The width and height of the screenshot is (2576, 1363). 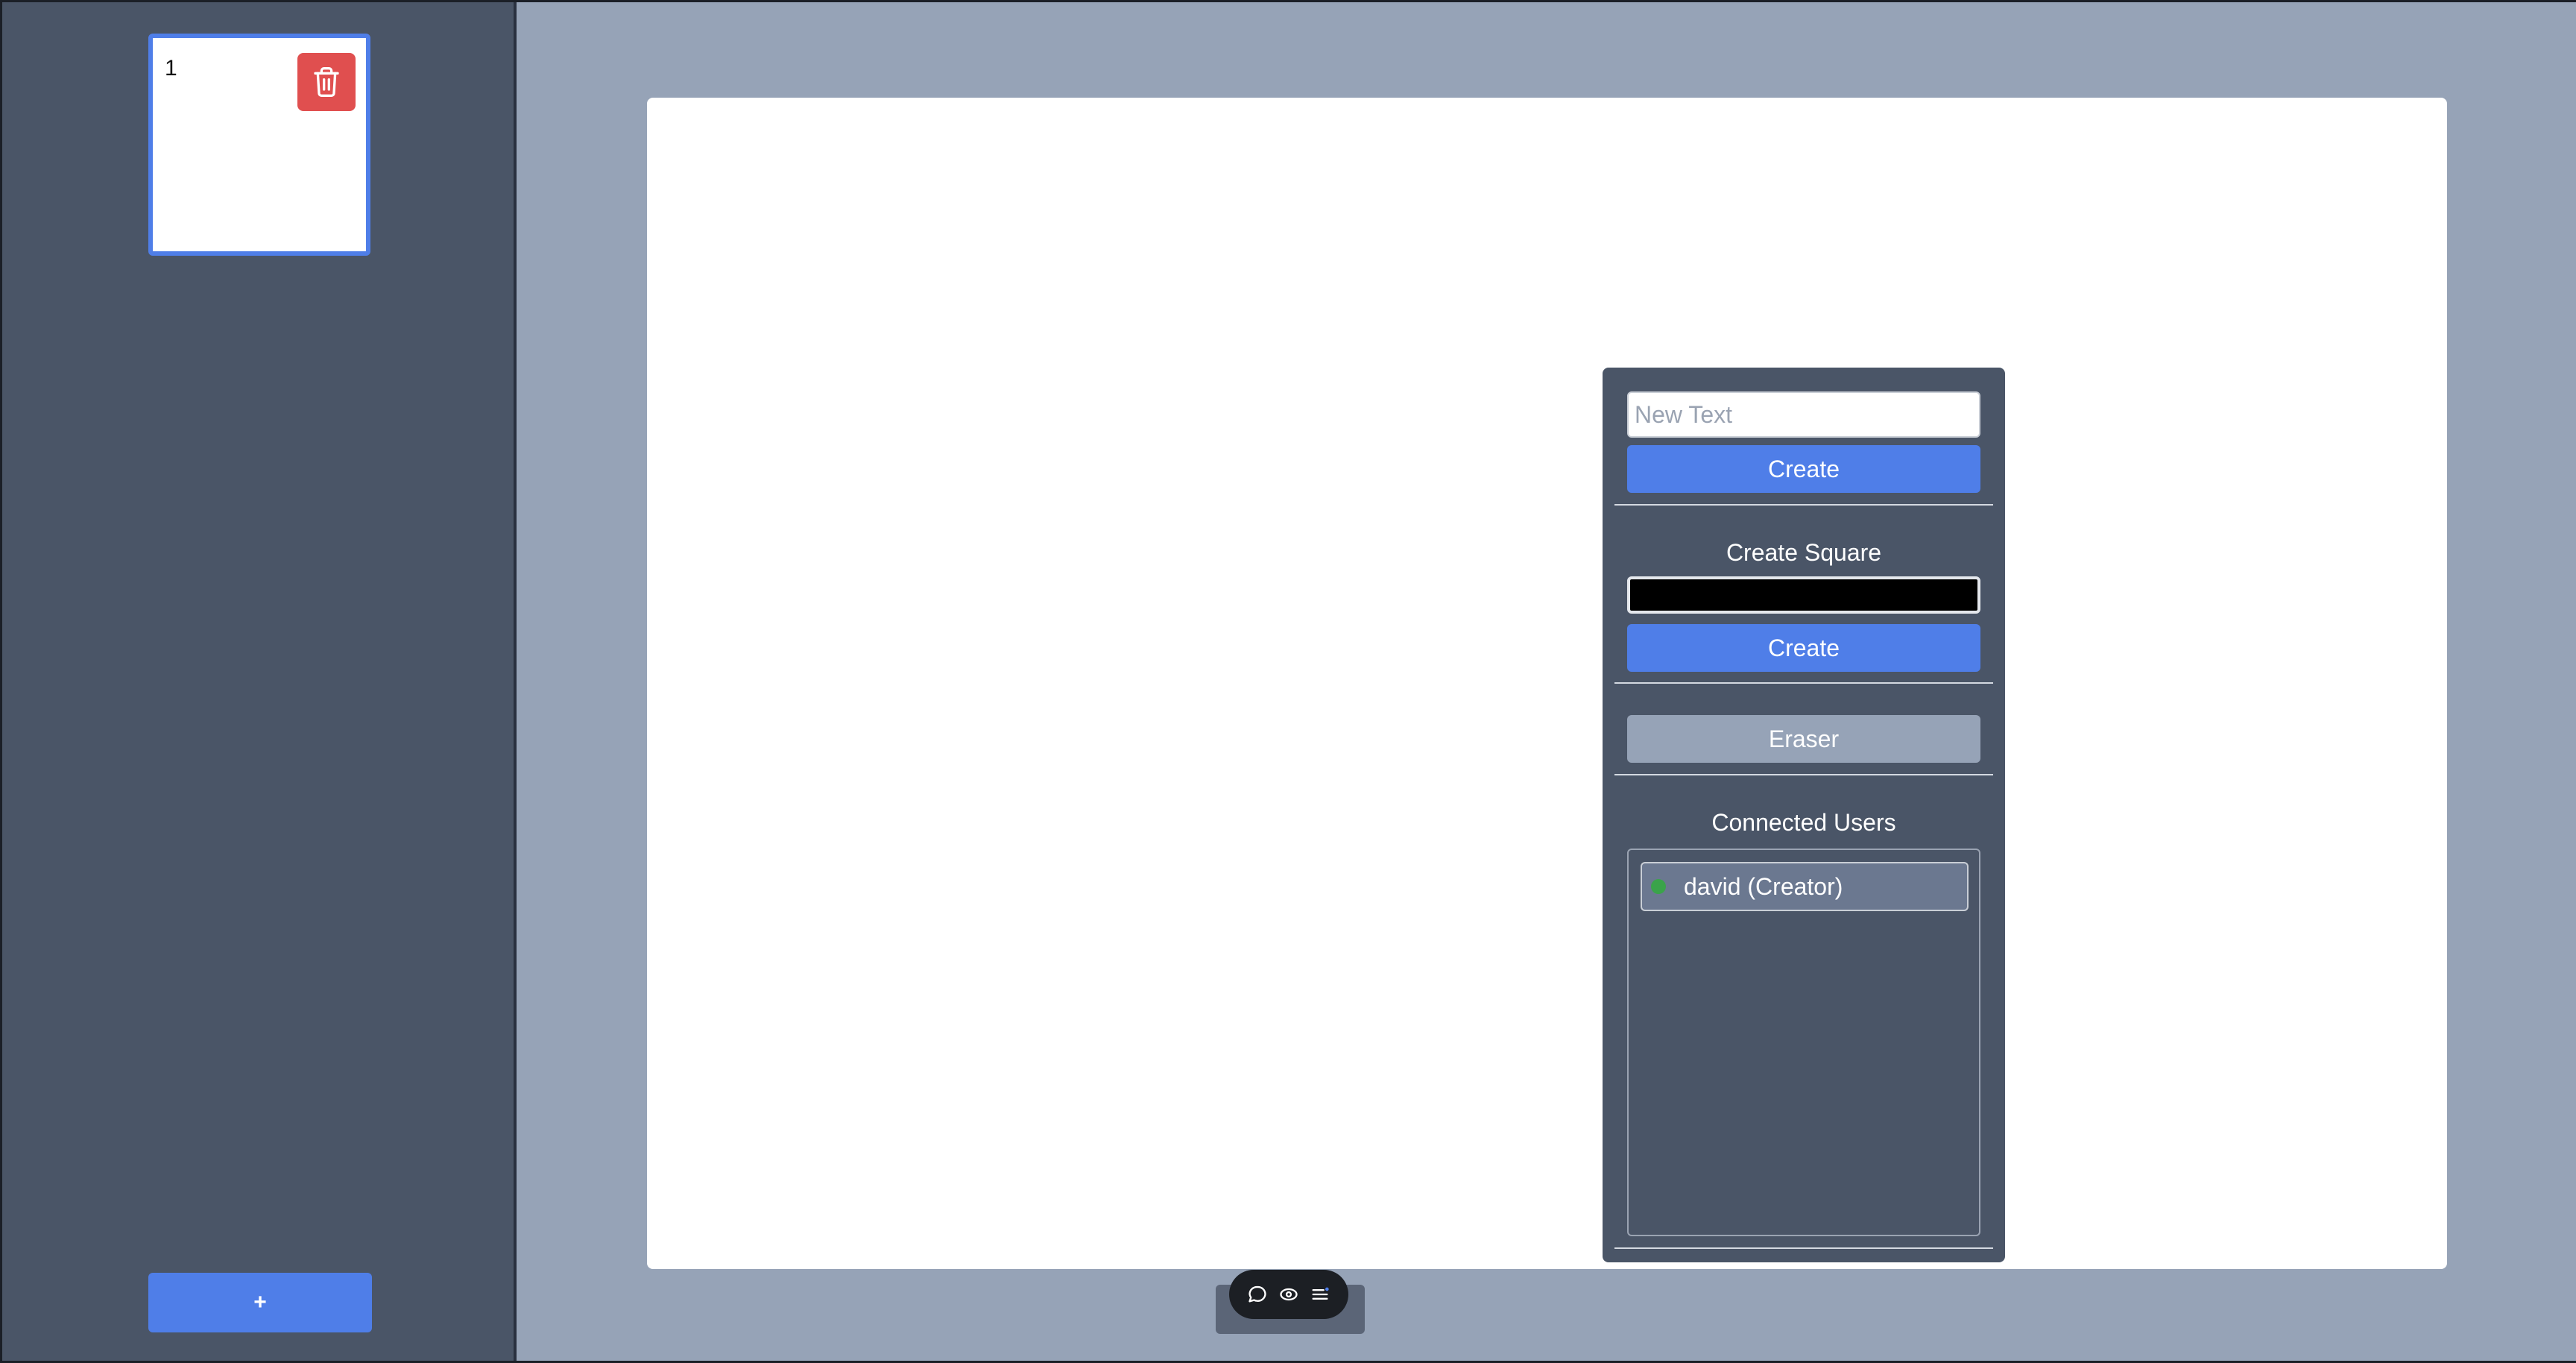 What do you see at coordinates (260, 1302) in the screenshot?
I see `add-slide-button: +` at bounding box center [260, 1302].